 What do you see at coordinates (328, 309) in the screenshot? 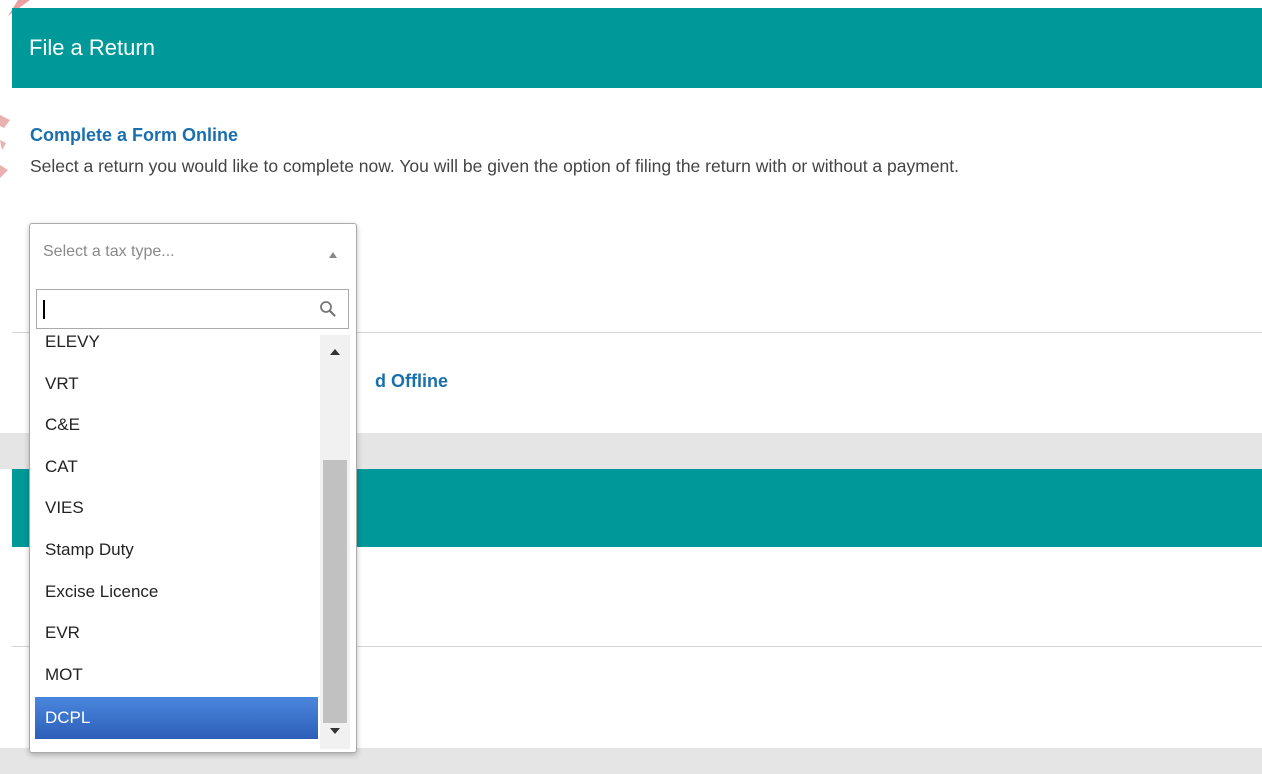
I see `search-icon` at bounding box center [328, 309].